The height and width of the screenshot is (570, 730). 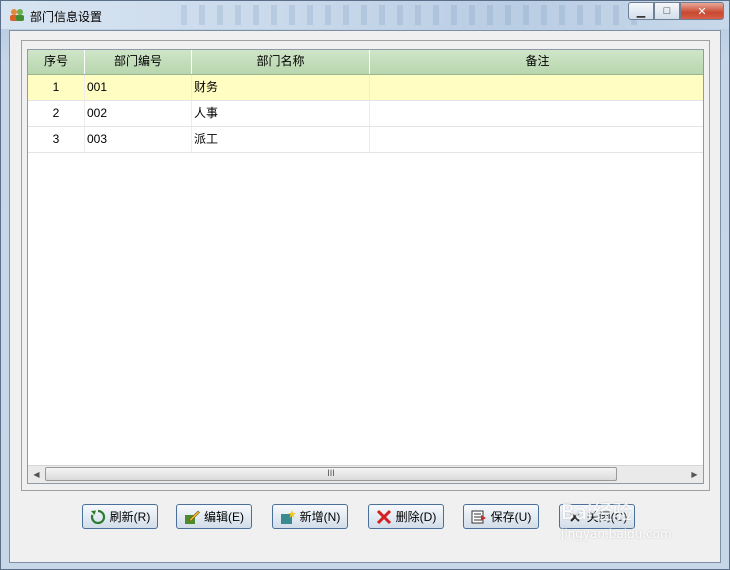 What do you see at coordinates (281, 87) in the screenshot?
I see `cell-name: 财务` at bounding box center [281, 87].